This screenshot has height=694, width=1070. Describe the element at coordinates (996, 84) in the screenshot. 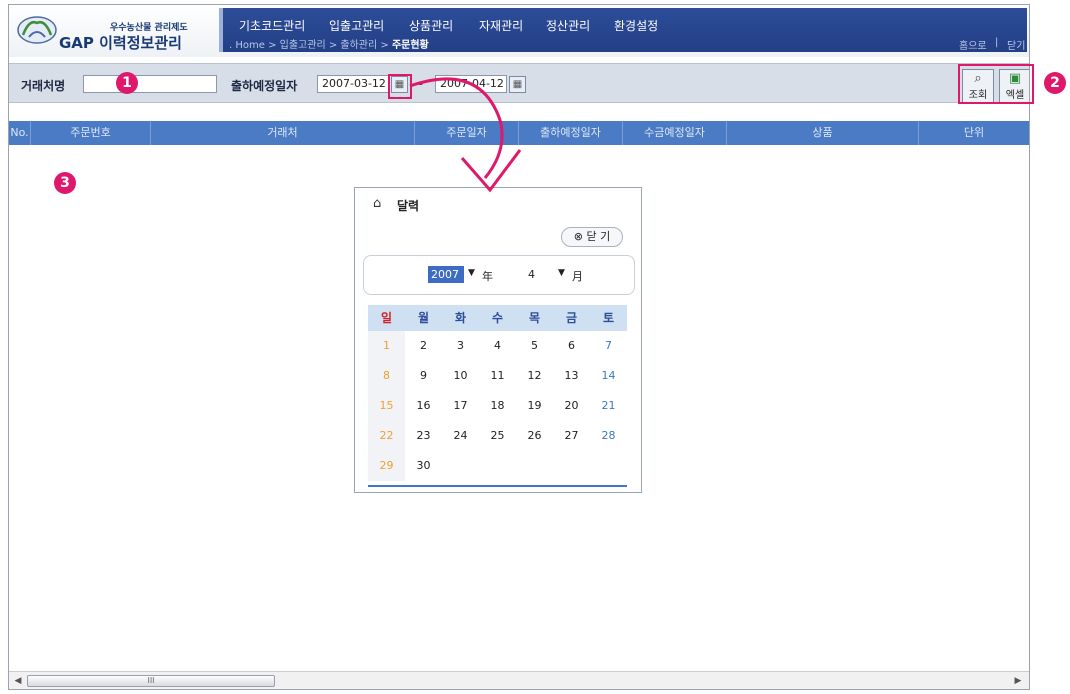

I see `toolbar-highlight` at that location.